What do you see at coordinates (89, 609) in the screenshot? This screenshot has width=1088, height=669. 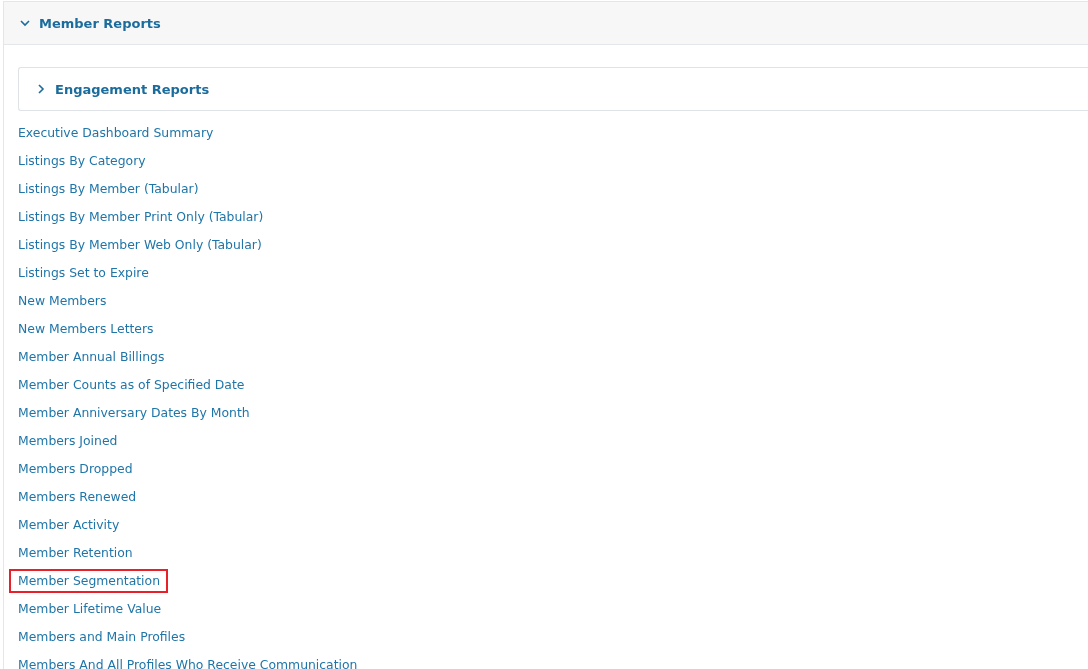 I see `report-link: Member Lifetime Value` at bounding box center [89, 609].